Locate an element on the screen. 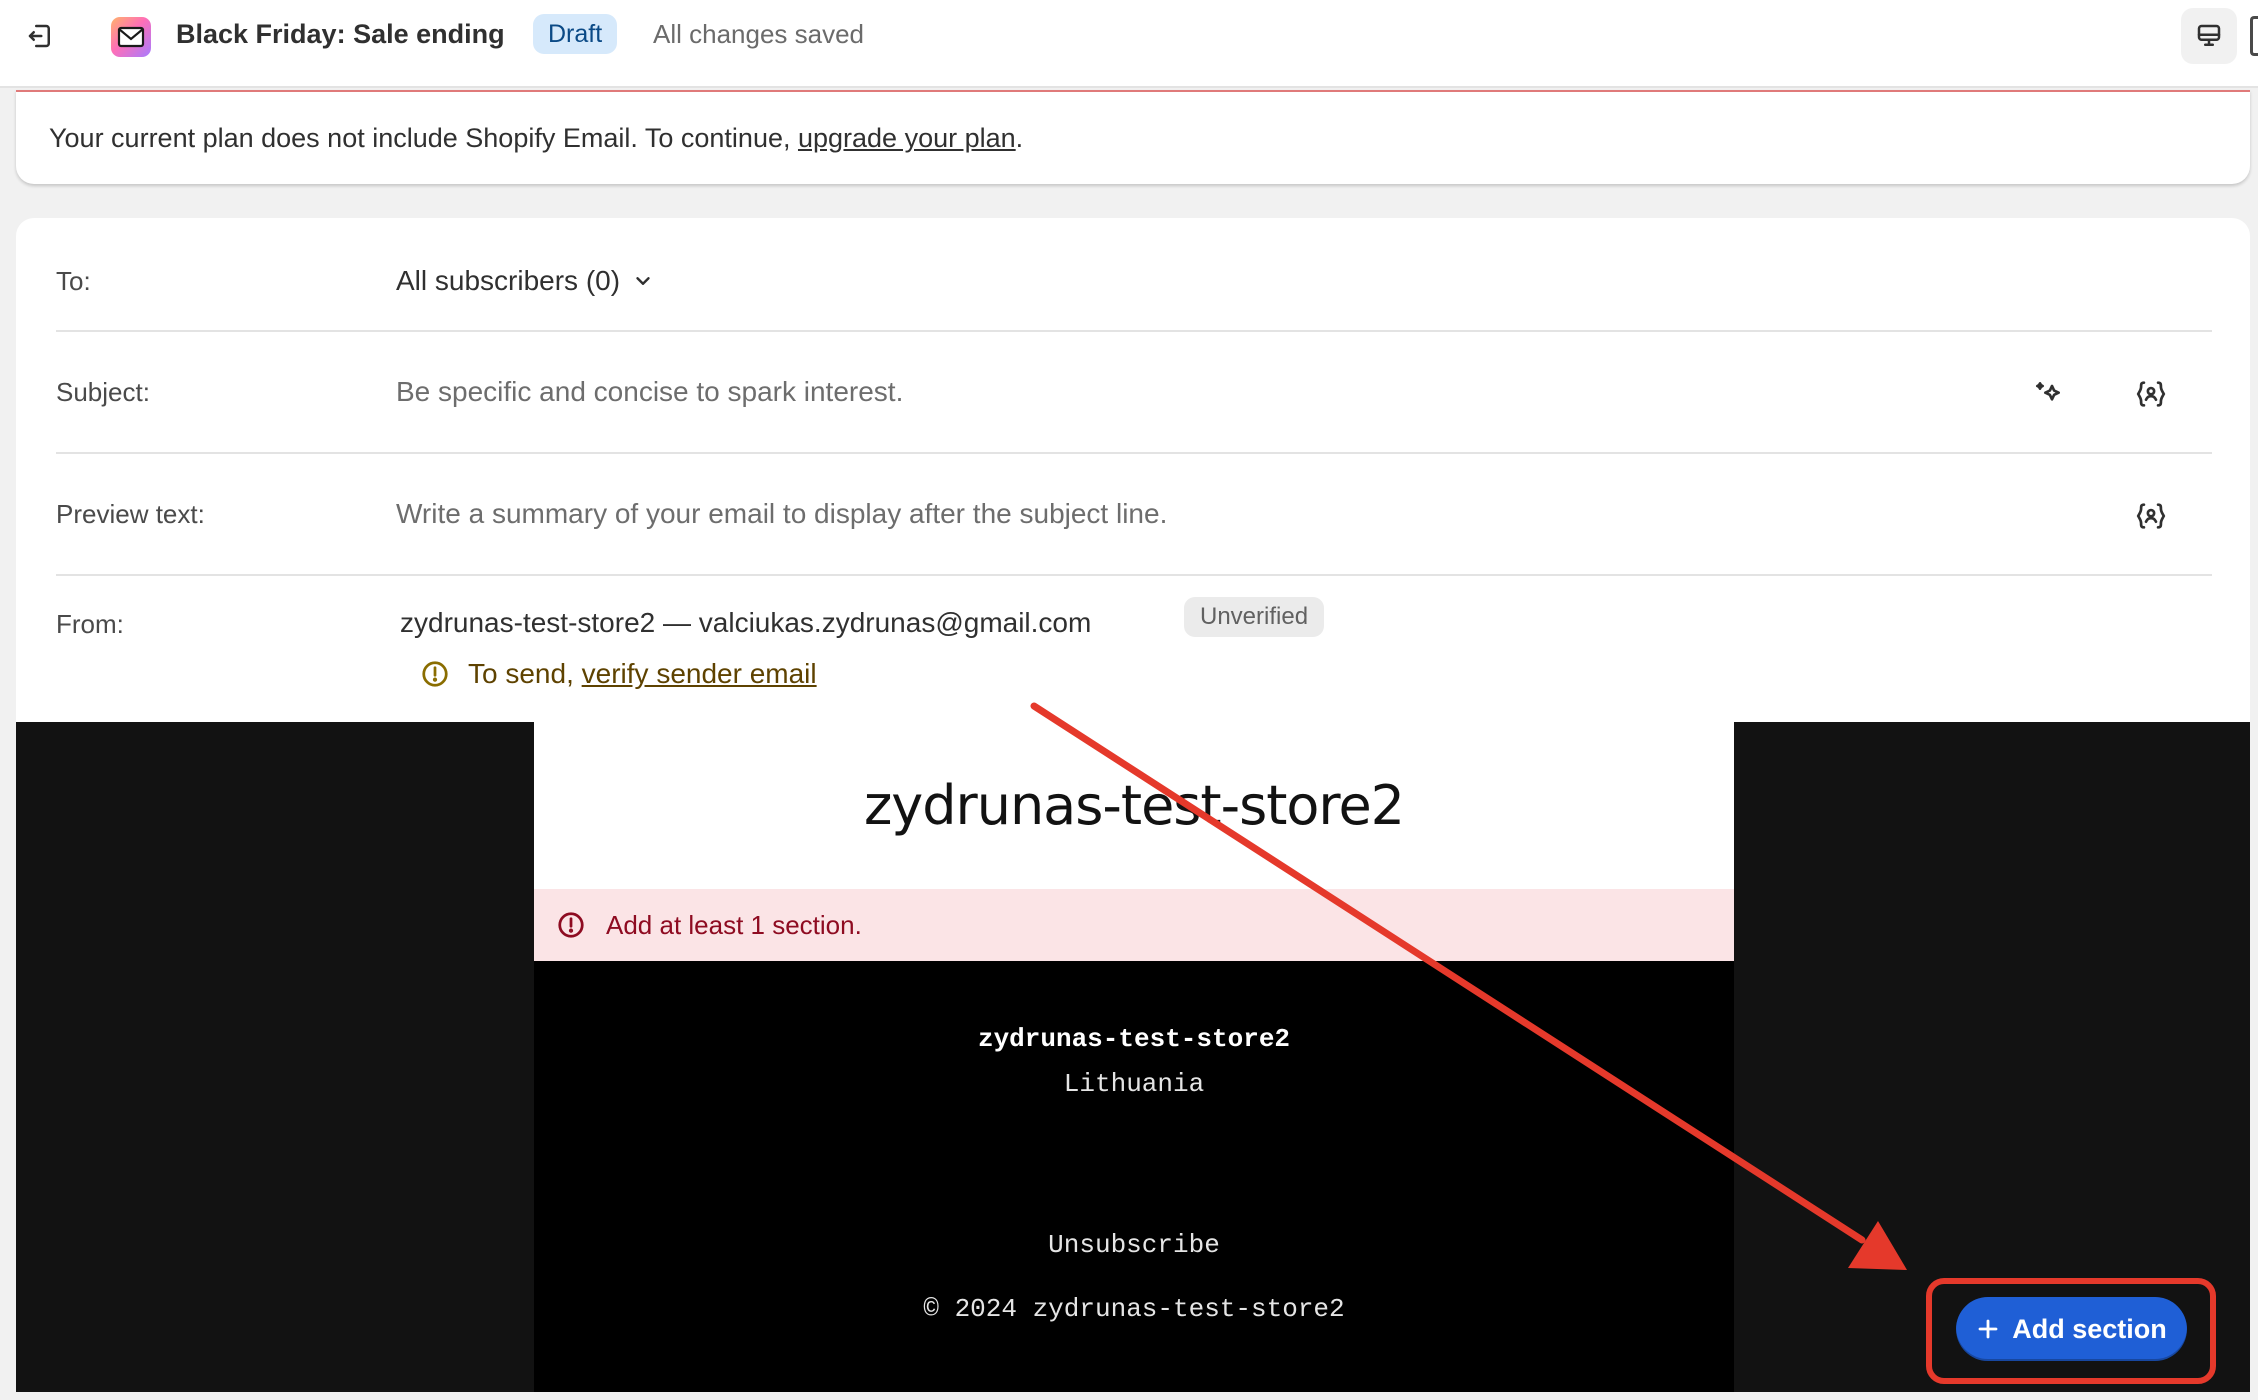 This screenshot has width=2258, height=1400. exit-icon is located at coordinates (39, 36).